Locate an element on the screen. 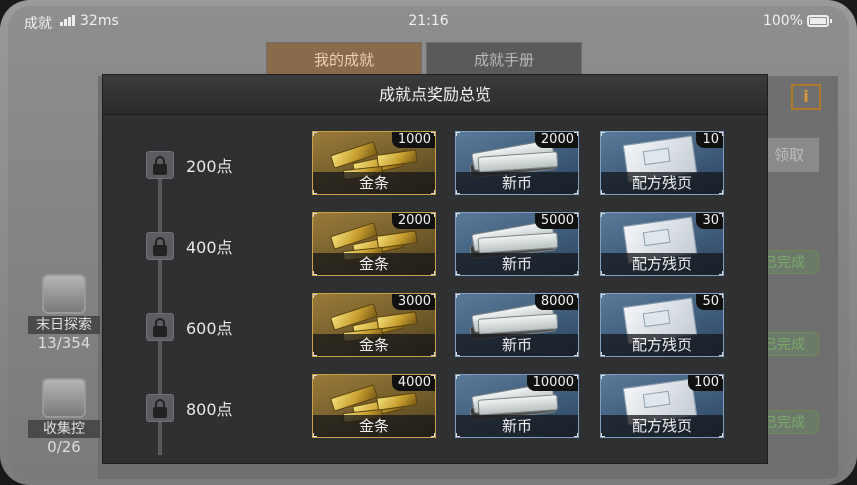 This screenshot has width=857, height=485. reward-card-recipe: 50 配方残页 is located at coordinates (662, 325).